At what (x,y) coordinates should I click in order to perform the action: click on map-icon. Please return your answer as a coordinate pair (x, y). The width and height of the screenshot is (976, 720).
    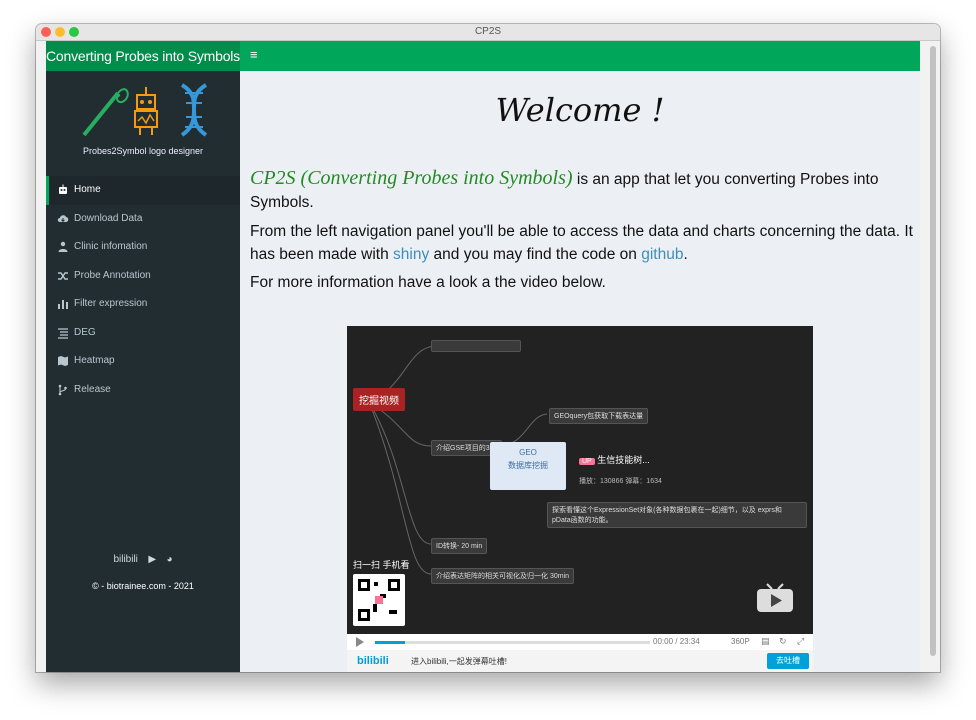
    Looking at the image, I should click on (63, 361).